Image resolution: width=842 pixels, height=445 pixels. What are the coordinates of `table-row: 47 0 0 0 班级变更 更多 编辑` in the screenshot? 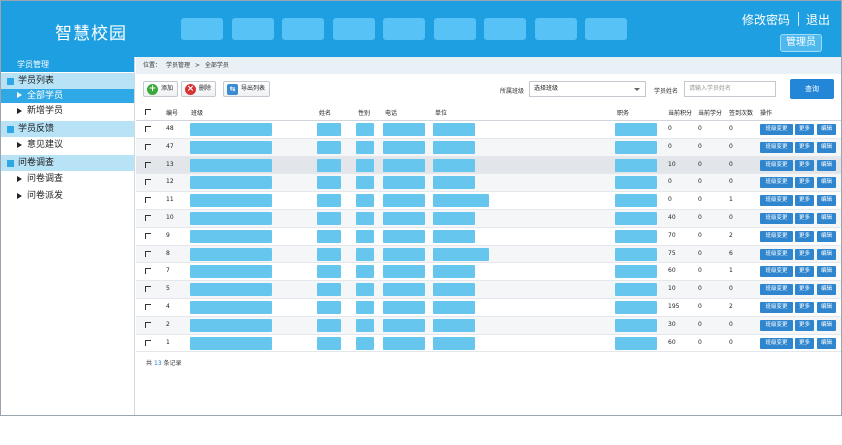 It's located at (488, 147).